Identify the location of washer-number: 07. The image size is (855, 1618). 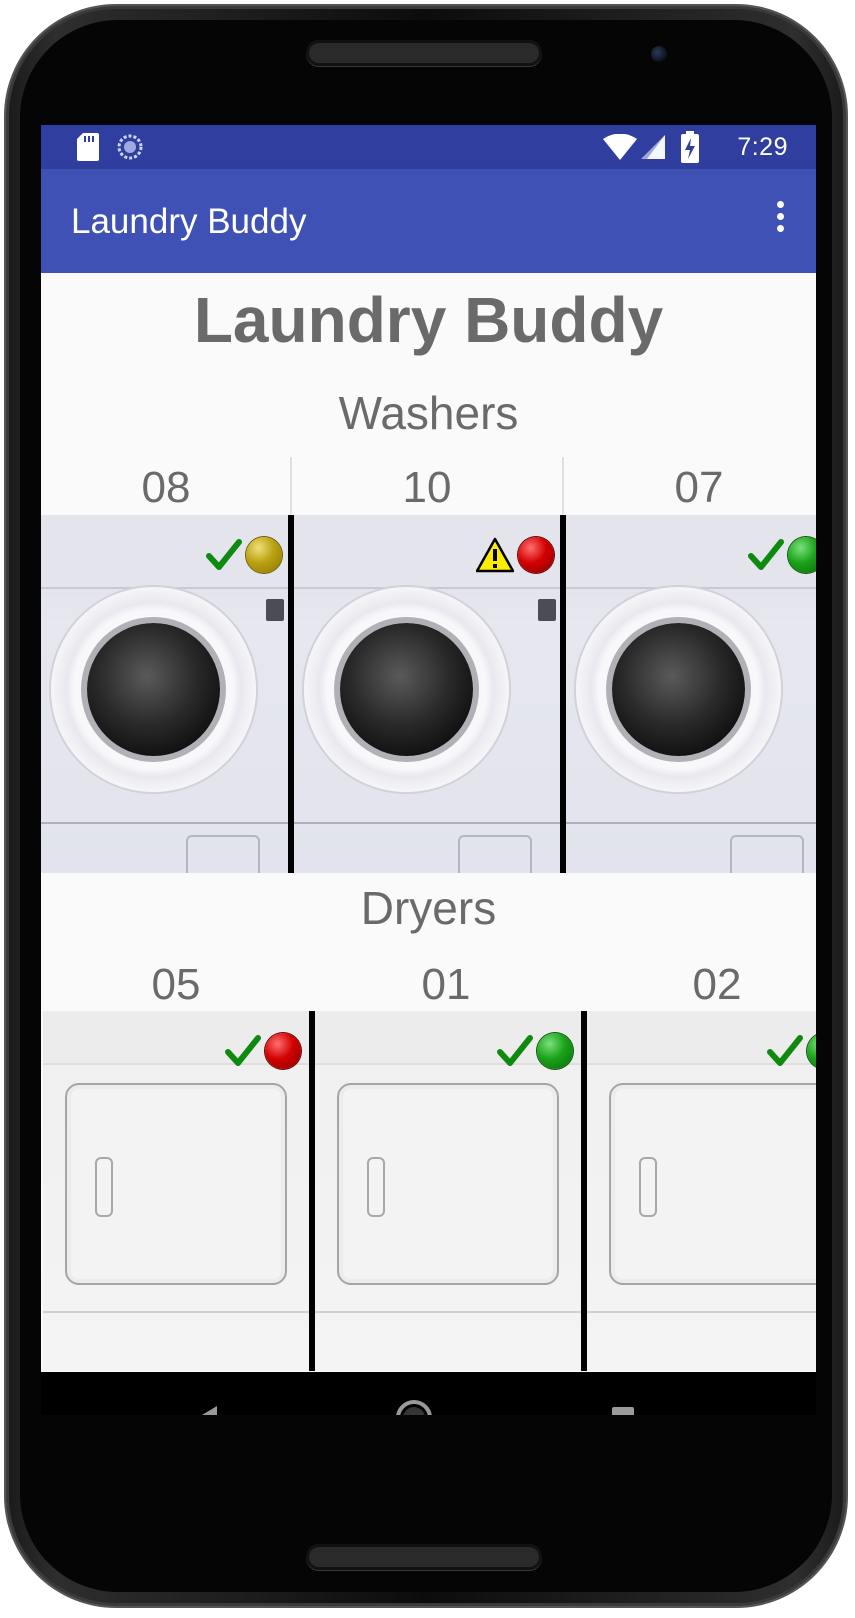
(699, 487).